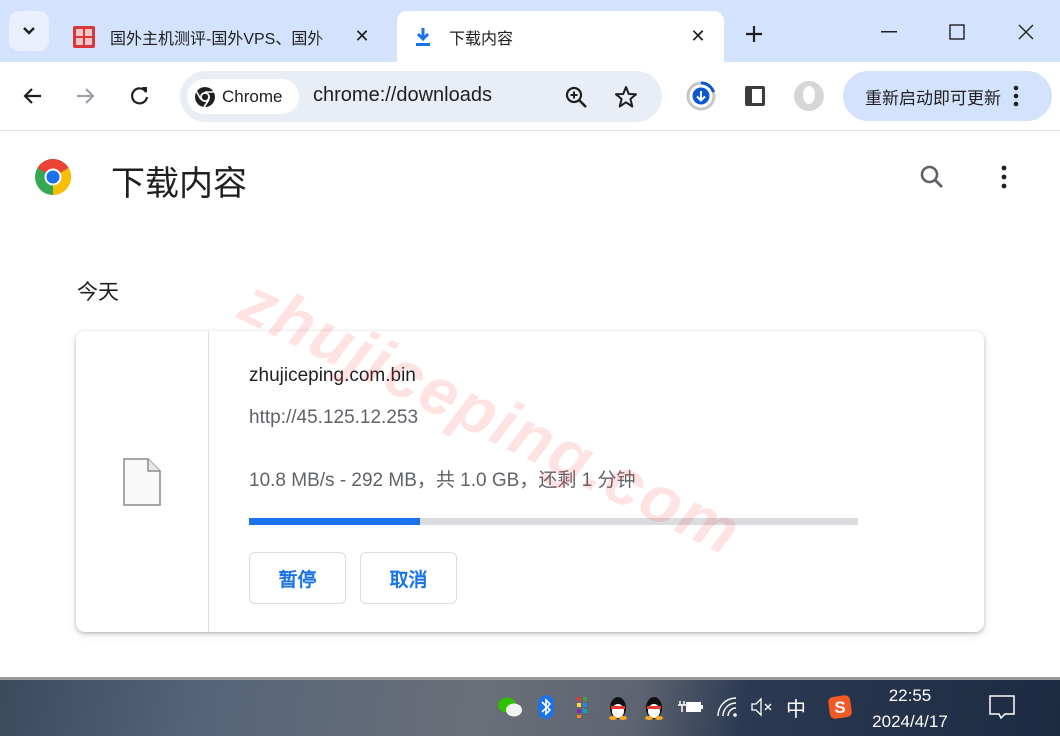 This screenshot has width=1060, height=736. What do you see at coordinates (546, 707) in the screenshot?
I see `bluetooth-icon` at bounding box center [546, 707].